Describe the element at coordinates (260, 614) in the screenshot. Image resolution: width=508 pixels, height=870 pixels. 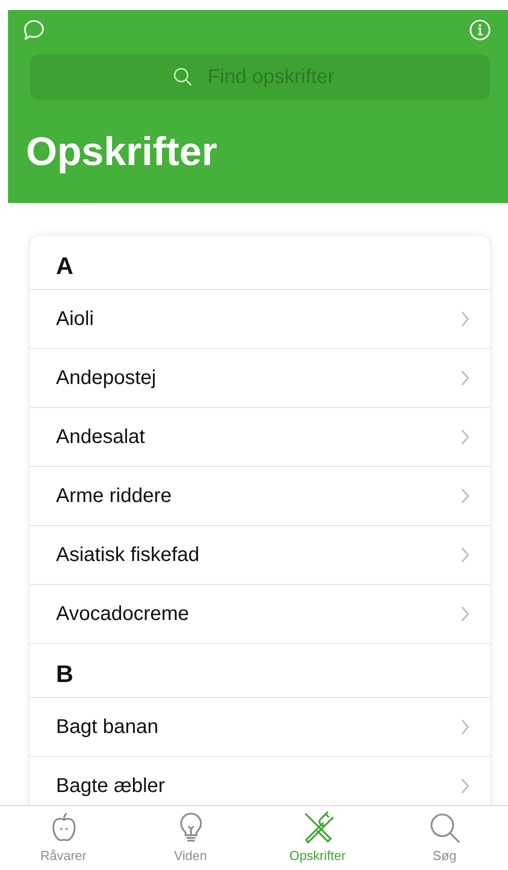
I see `recipe-row: Avocadocreme` at that location.